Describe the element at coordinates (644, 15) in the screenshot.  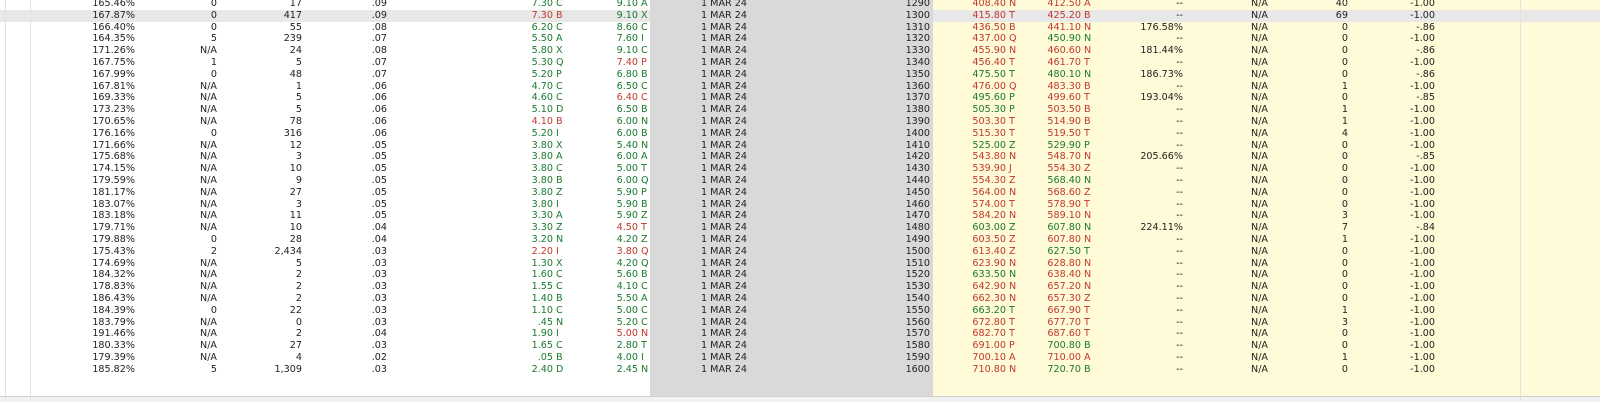
I see `exchange-code: X` at that location.